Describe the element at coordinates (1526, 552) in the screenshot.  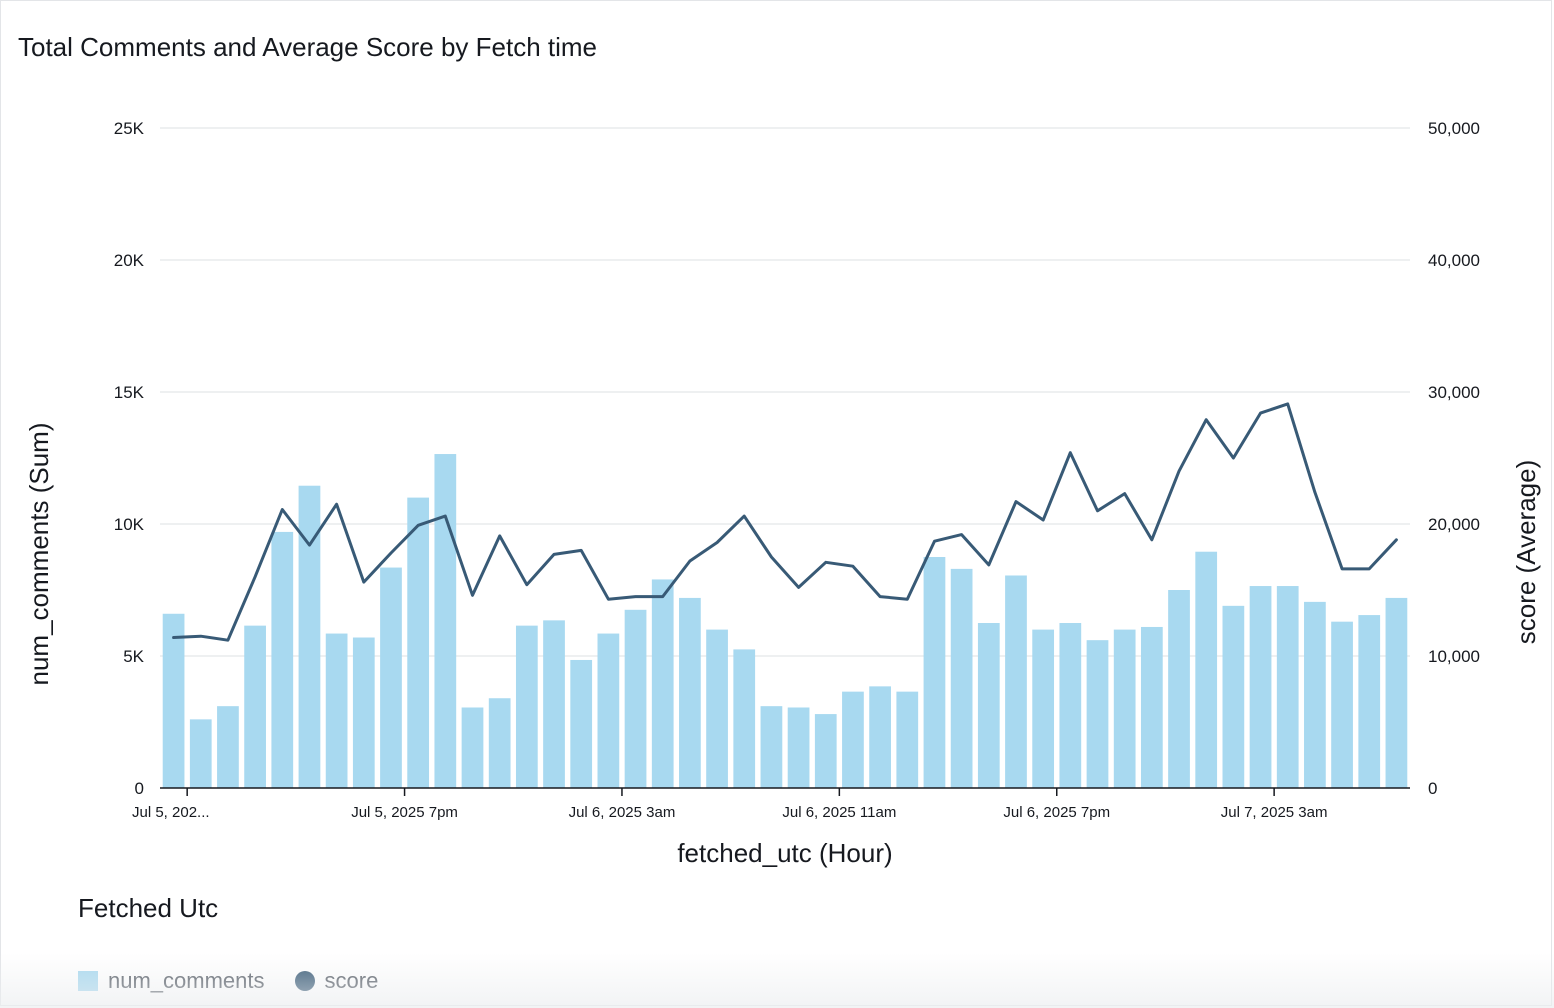
I see `y2-axis-title: score (Average)` at that location.